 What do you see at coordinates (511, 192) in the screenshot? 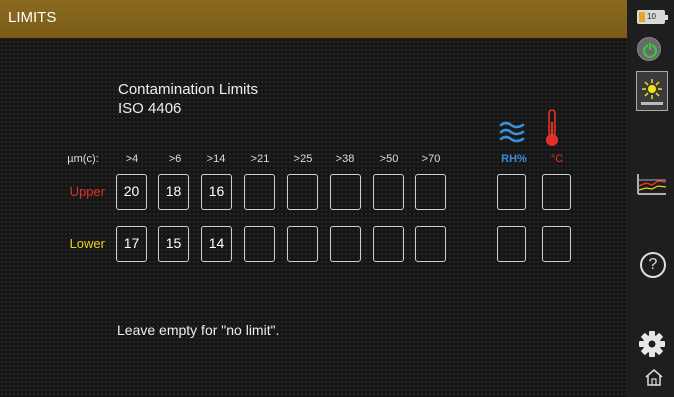
I see `upper-rh-field` at bounding box center [511, 192].